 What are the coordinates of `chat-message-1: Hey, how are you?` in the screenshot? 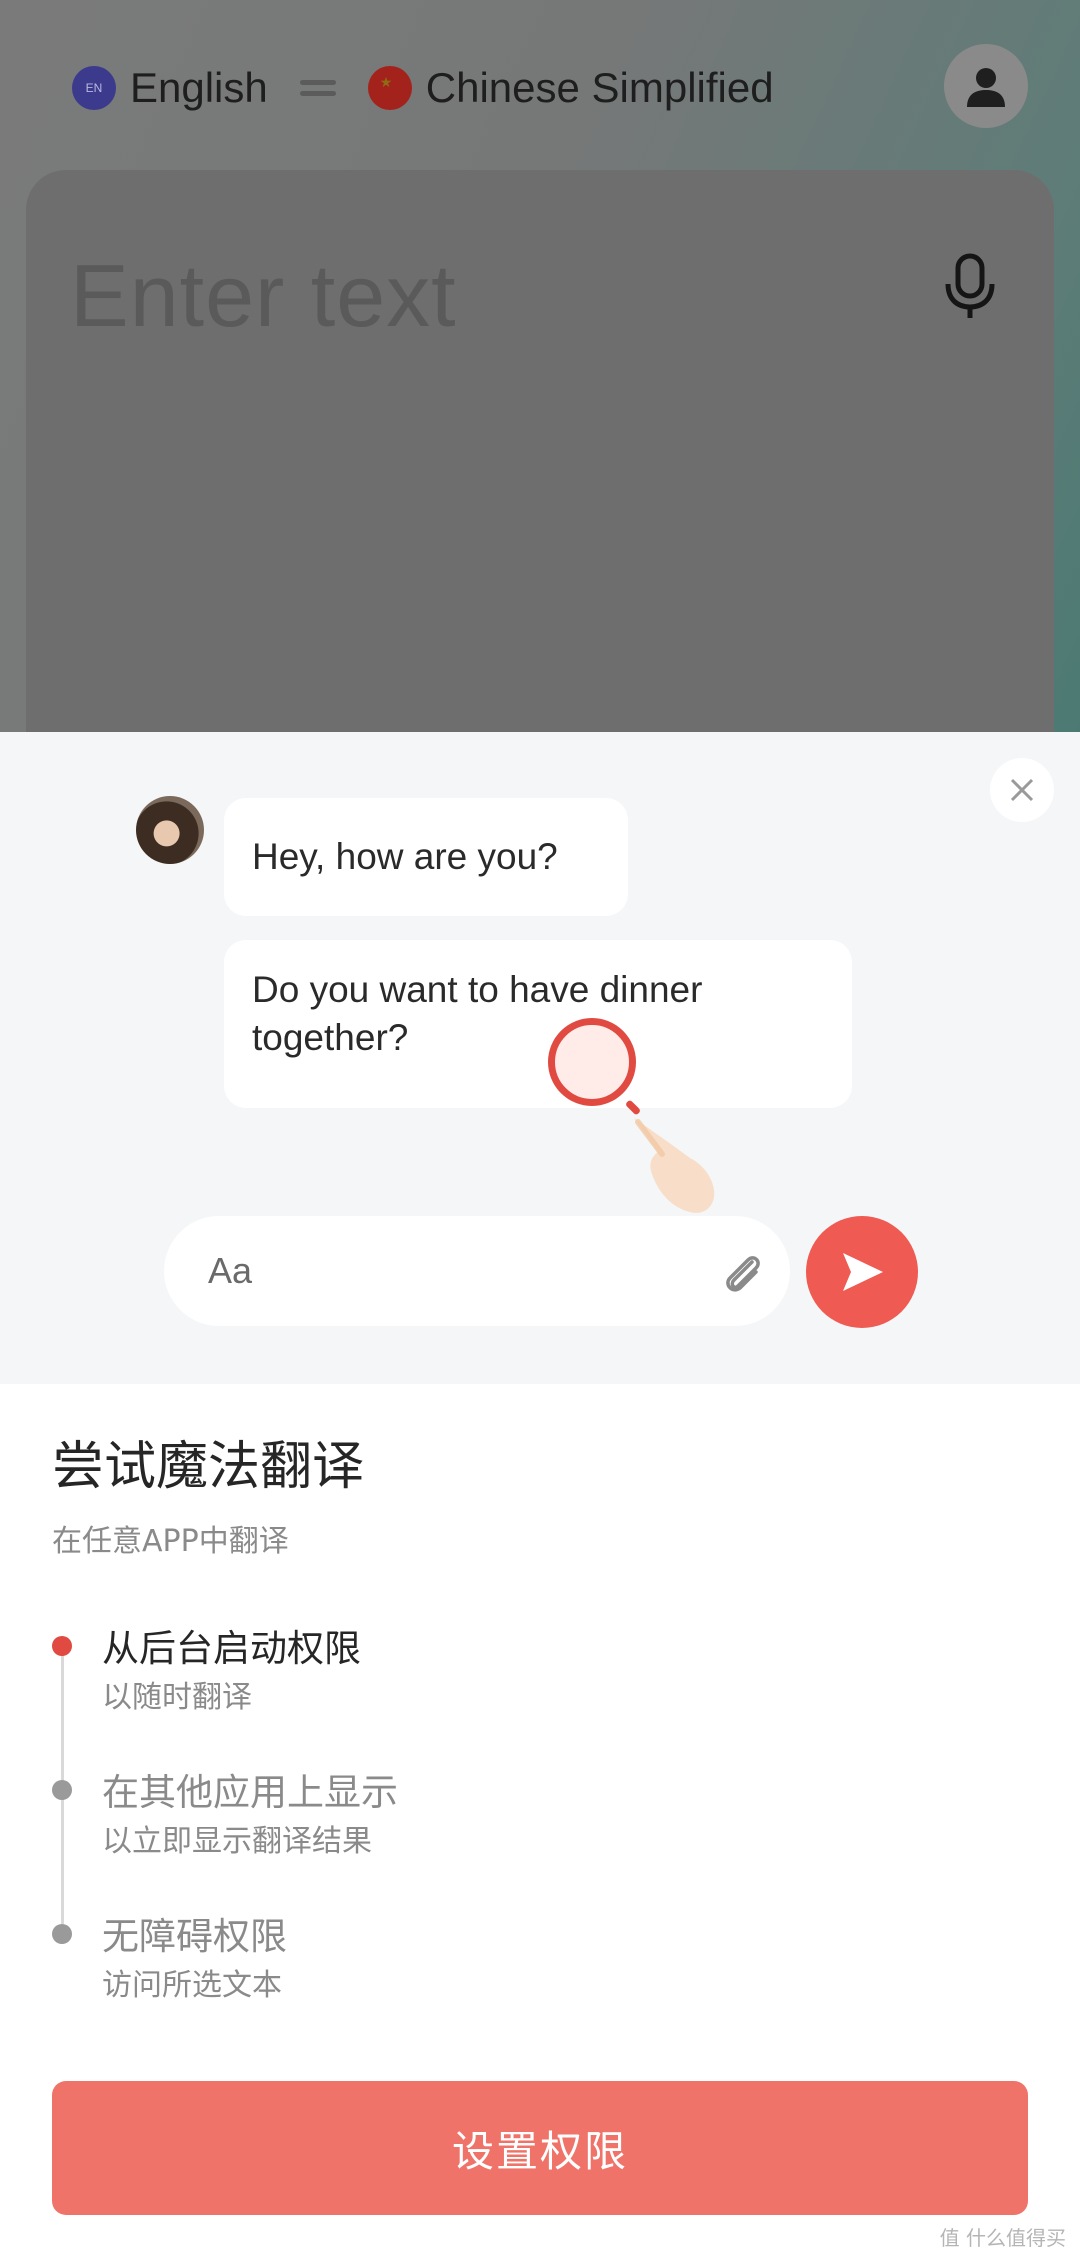 It's located at (405, 856).